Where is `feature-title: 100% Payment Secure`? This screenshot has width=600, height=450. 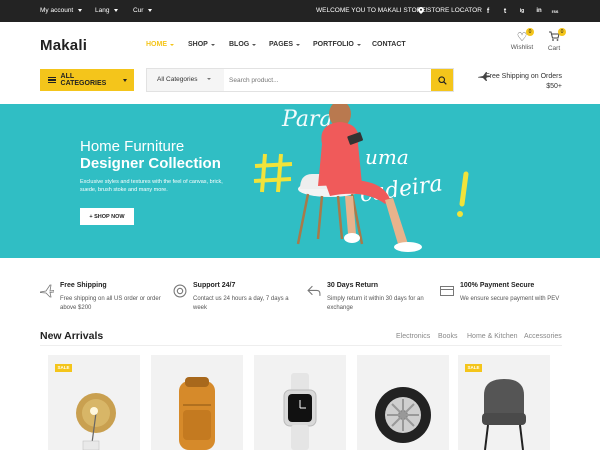
feature-title: 100% Payment Secure is located at coordinates (497, 285).